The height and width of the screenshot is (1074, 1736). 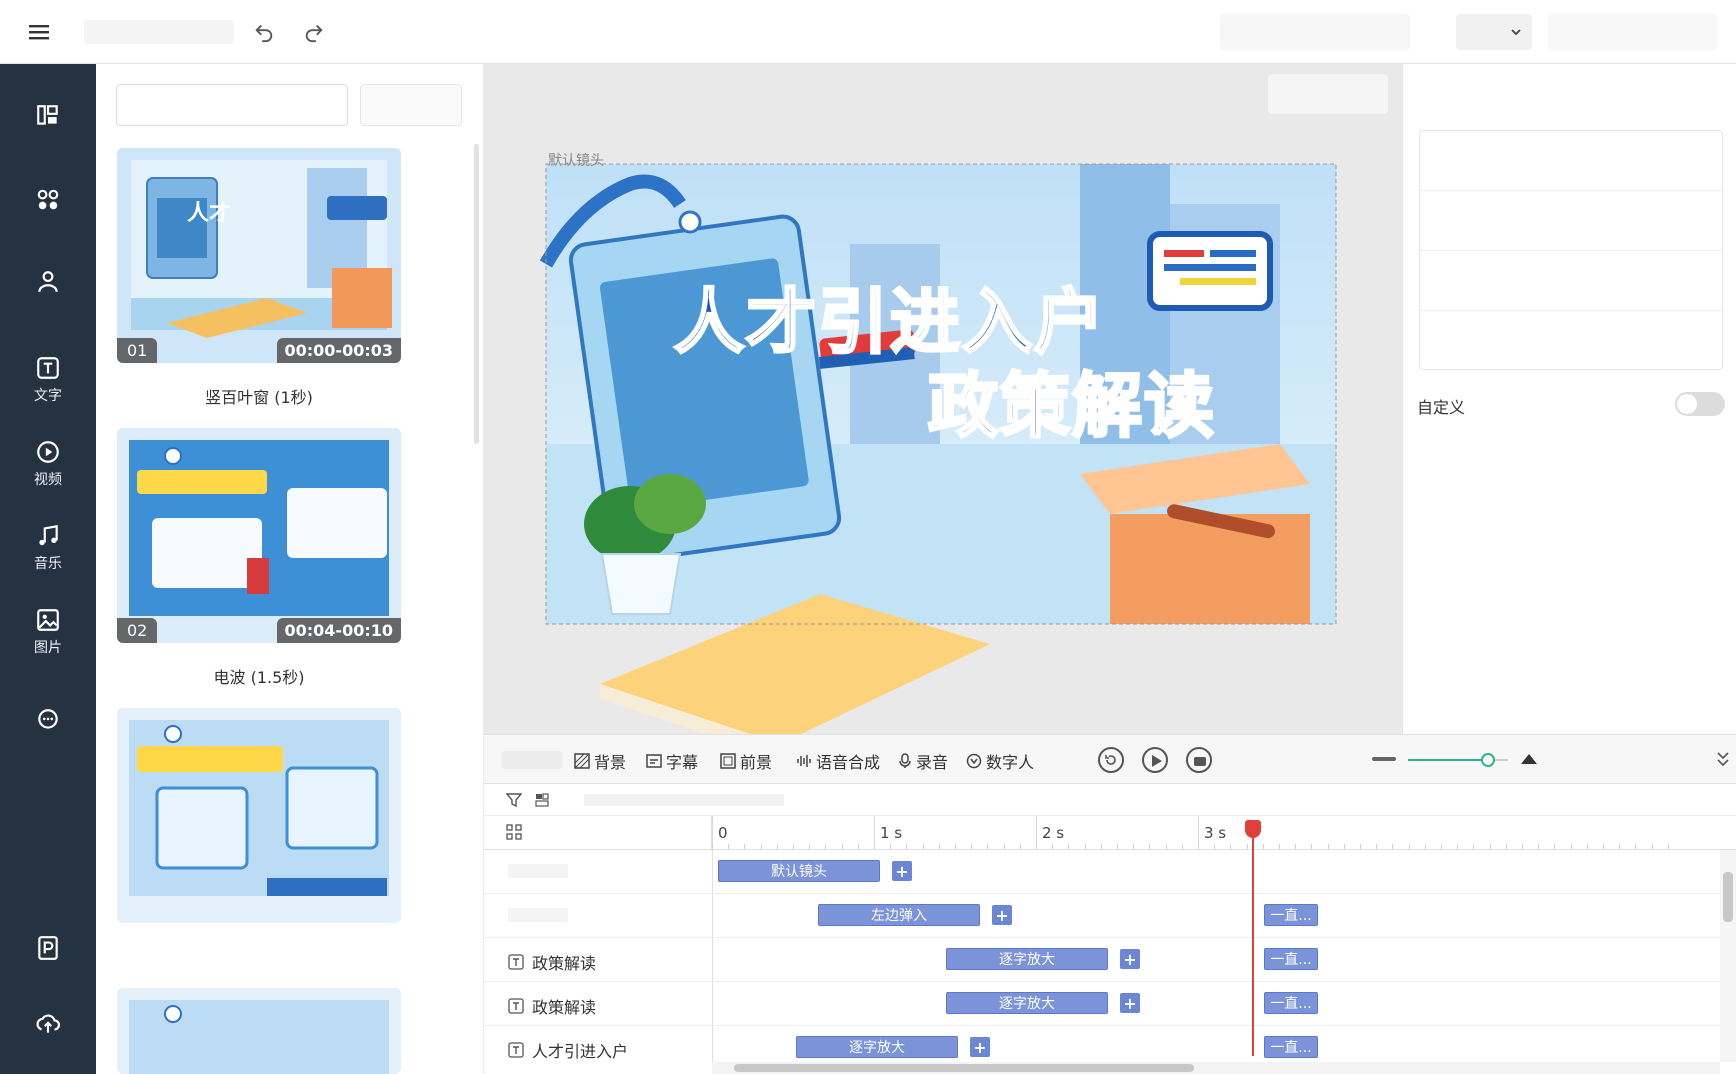 I want to click on preview-control-placeholder, so click(x=1328, y=94).